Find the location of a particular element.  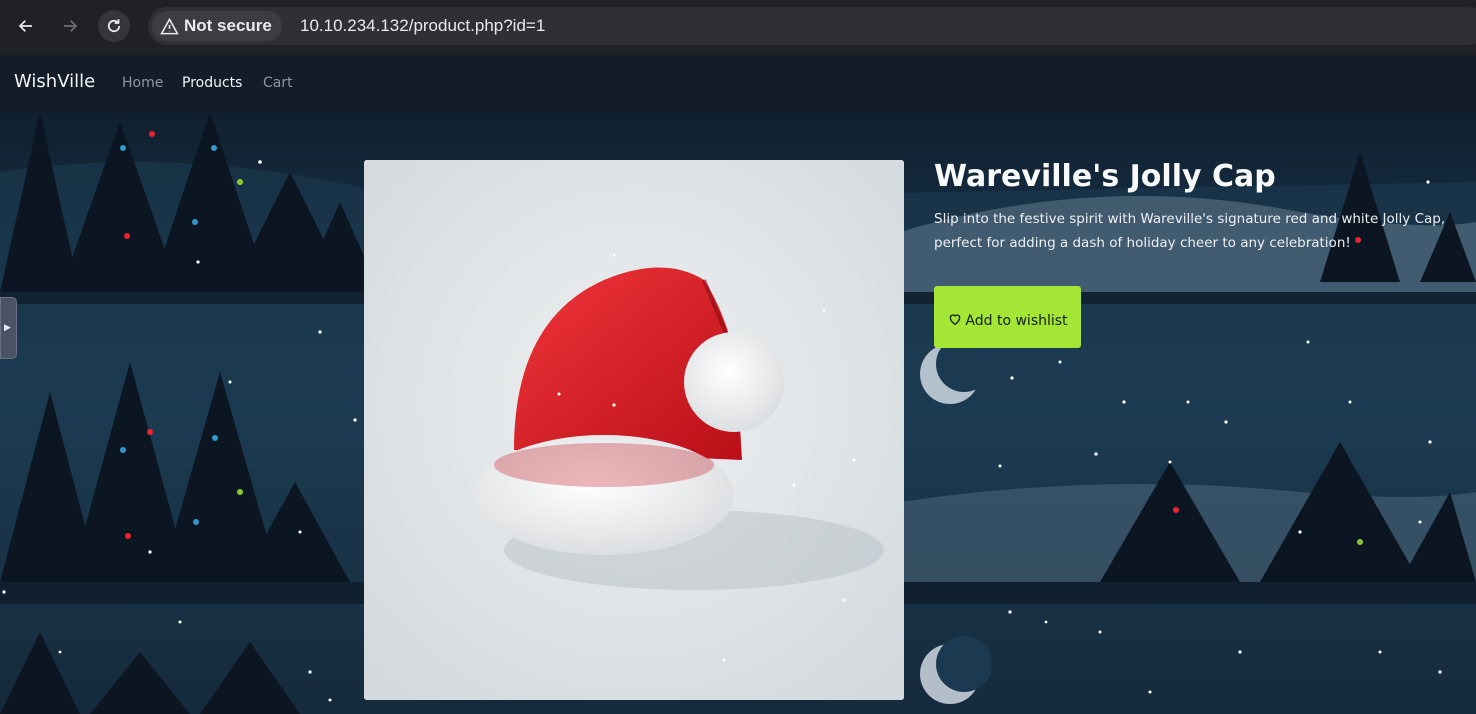

arrow-left-icon is located at coordinates (25, 26).